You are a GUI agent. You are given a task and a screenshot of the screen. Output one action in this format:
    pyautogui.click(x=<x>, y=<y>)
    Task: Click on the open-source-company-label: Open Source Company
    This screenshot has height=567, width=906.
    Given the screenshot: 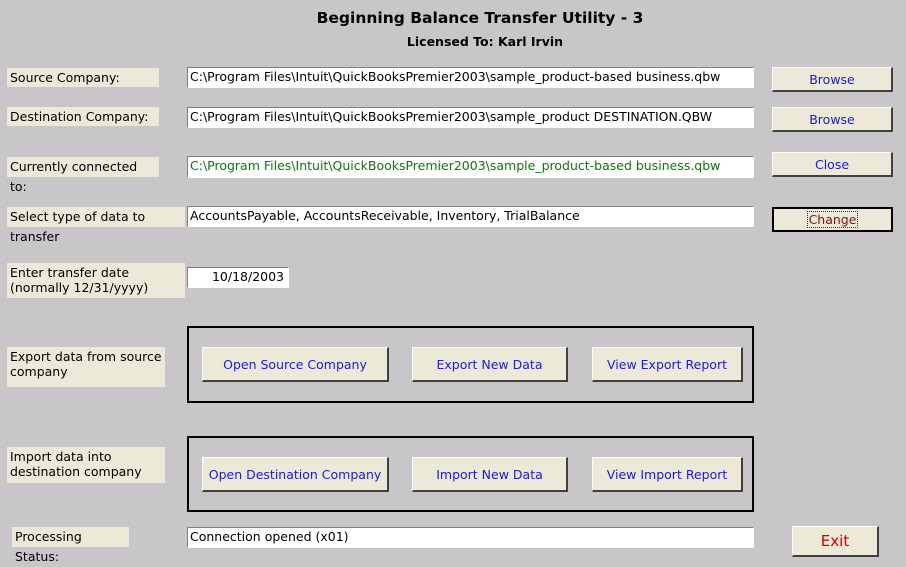 What is the action you would take?
    pyautogui.click(x=295, y=364)
    